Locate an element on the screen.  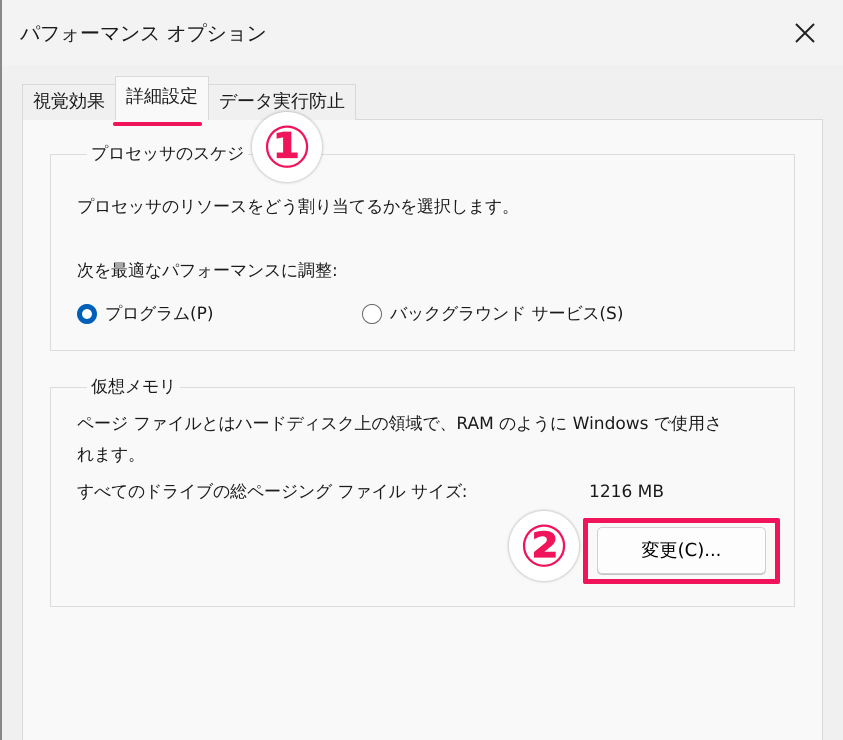
tab: データ実行防止 is located at coordinates (282, 102).